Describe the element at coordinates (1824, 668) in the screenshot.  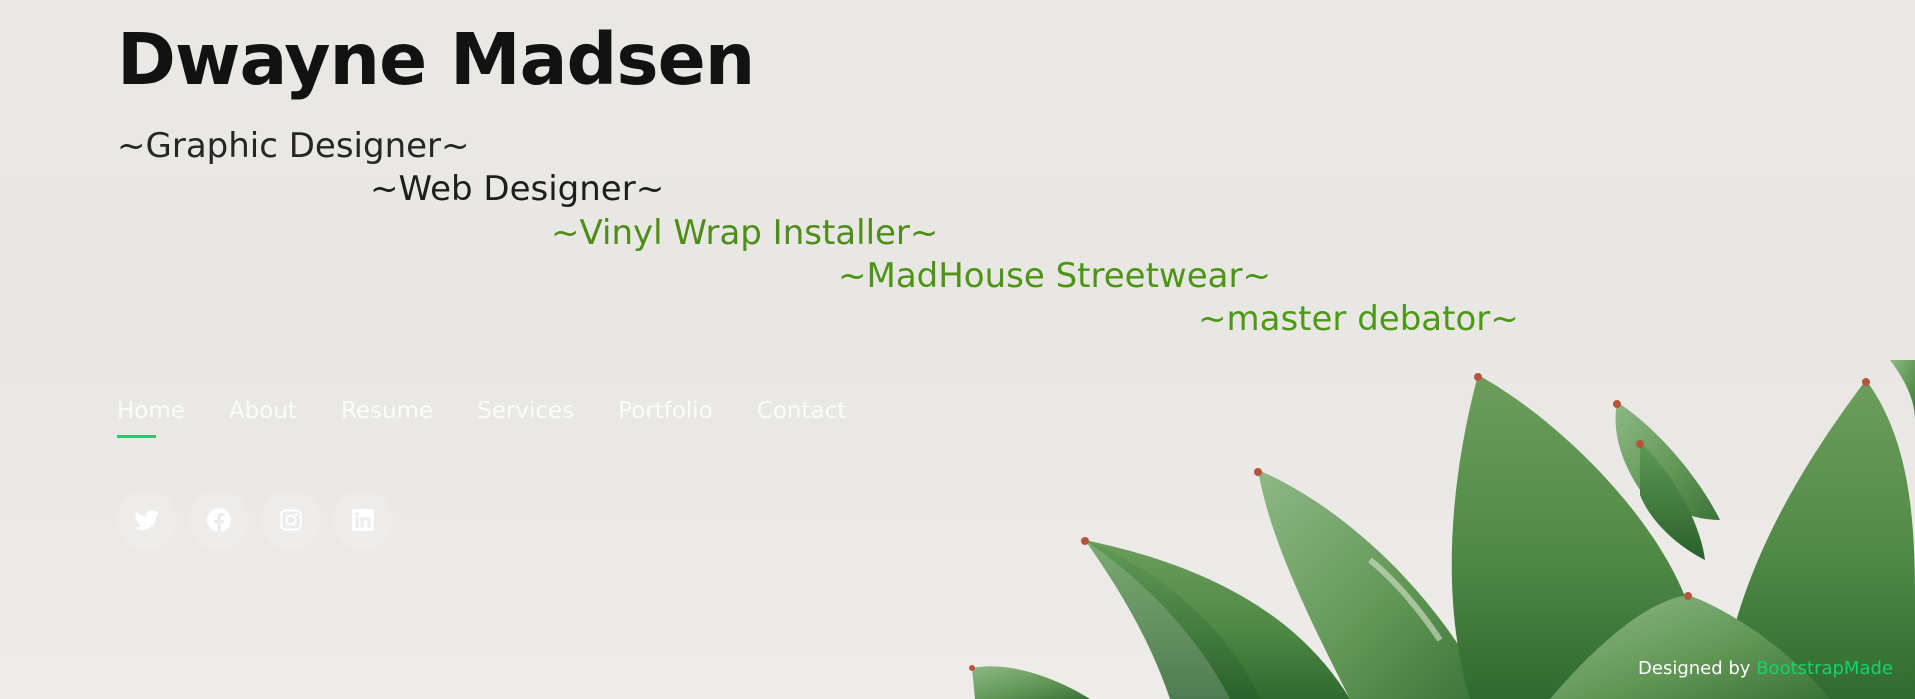
I see `bootstrapmade-link: BootstrapMade` at that location.